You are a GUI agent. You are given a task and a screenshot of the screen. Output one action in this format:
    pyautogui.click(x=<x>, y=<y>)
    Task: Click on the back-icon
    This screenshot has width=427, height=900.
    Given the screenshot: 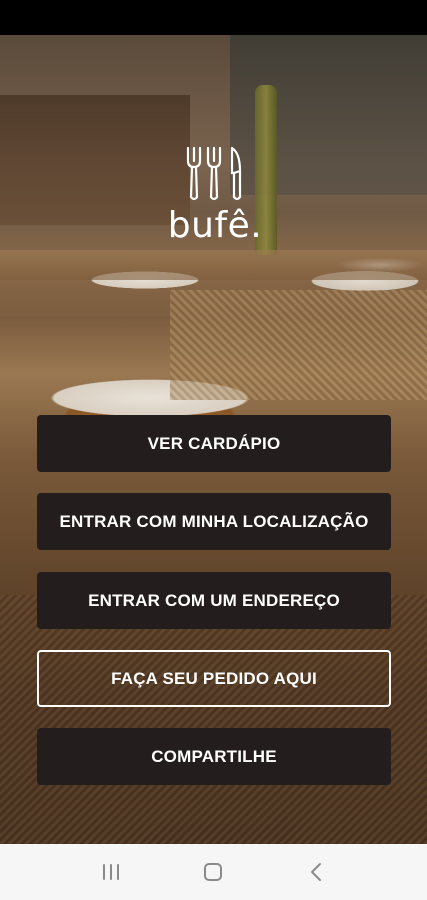 What is the action you would take?
    pyautogui.click(x=315, y=872)
    